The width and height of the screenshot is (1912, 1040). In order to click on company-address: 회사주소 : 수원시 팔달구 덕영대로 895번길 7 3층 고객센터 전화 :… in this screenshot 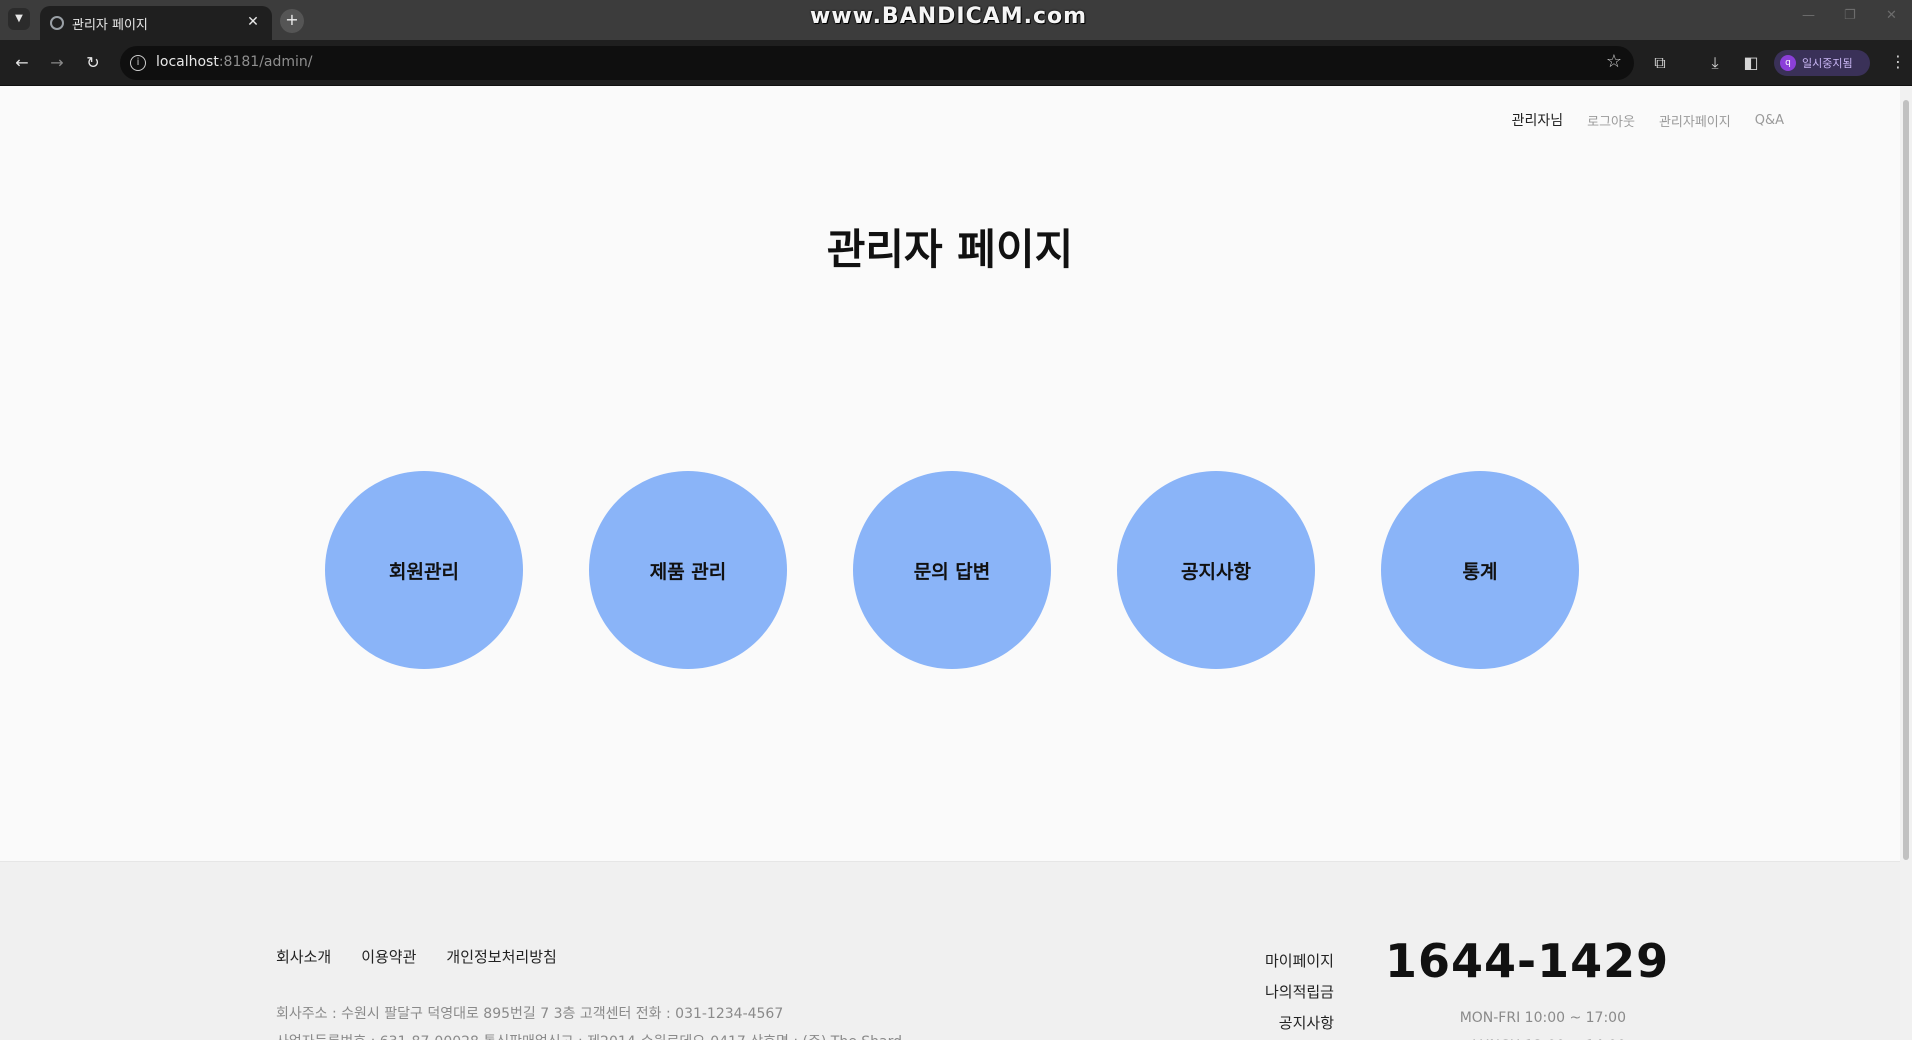, I will do `click(530, 1014)`.